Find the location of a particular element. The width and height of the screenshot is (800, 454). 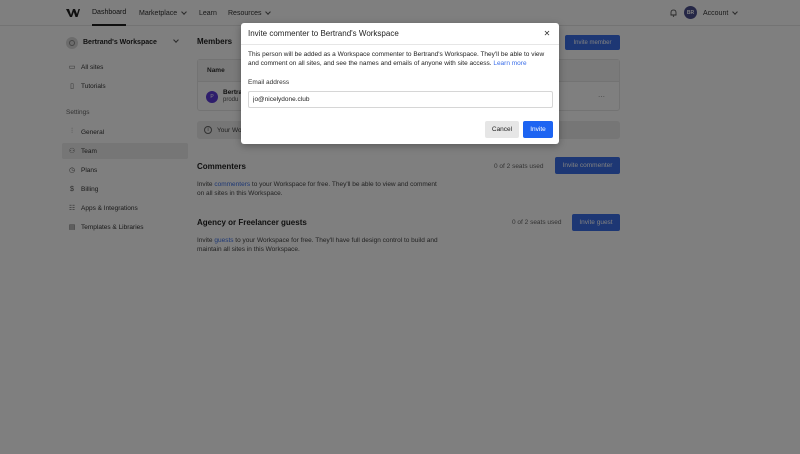

learn-more-link: Learn more is located at coordinates (509, 63).